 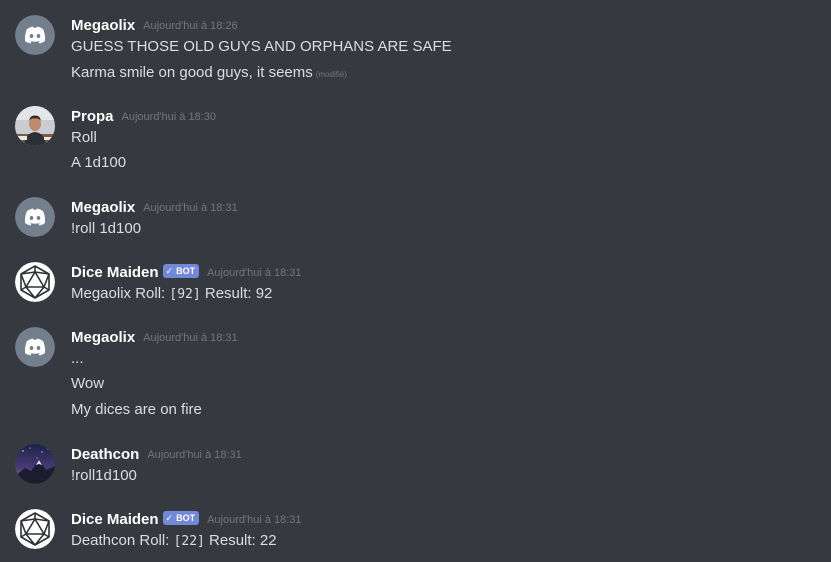 I want to click on roll-prefix: Deathcon Roll:, so click(x=122, y=540).